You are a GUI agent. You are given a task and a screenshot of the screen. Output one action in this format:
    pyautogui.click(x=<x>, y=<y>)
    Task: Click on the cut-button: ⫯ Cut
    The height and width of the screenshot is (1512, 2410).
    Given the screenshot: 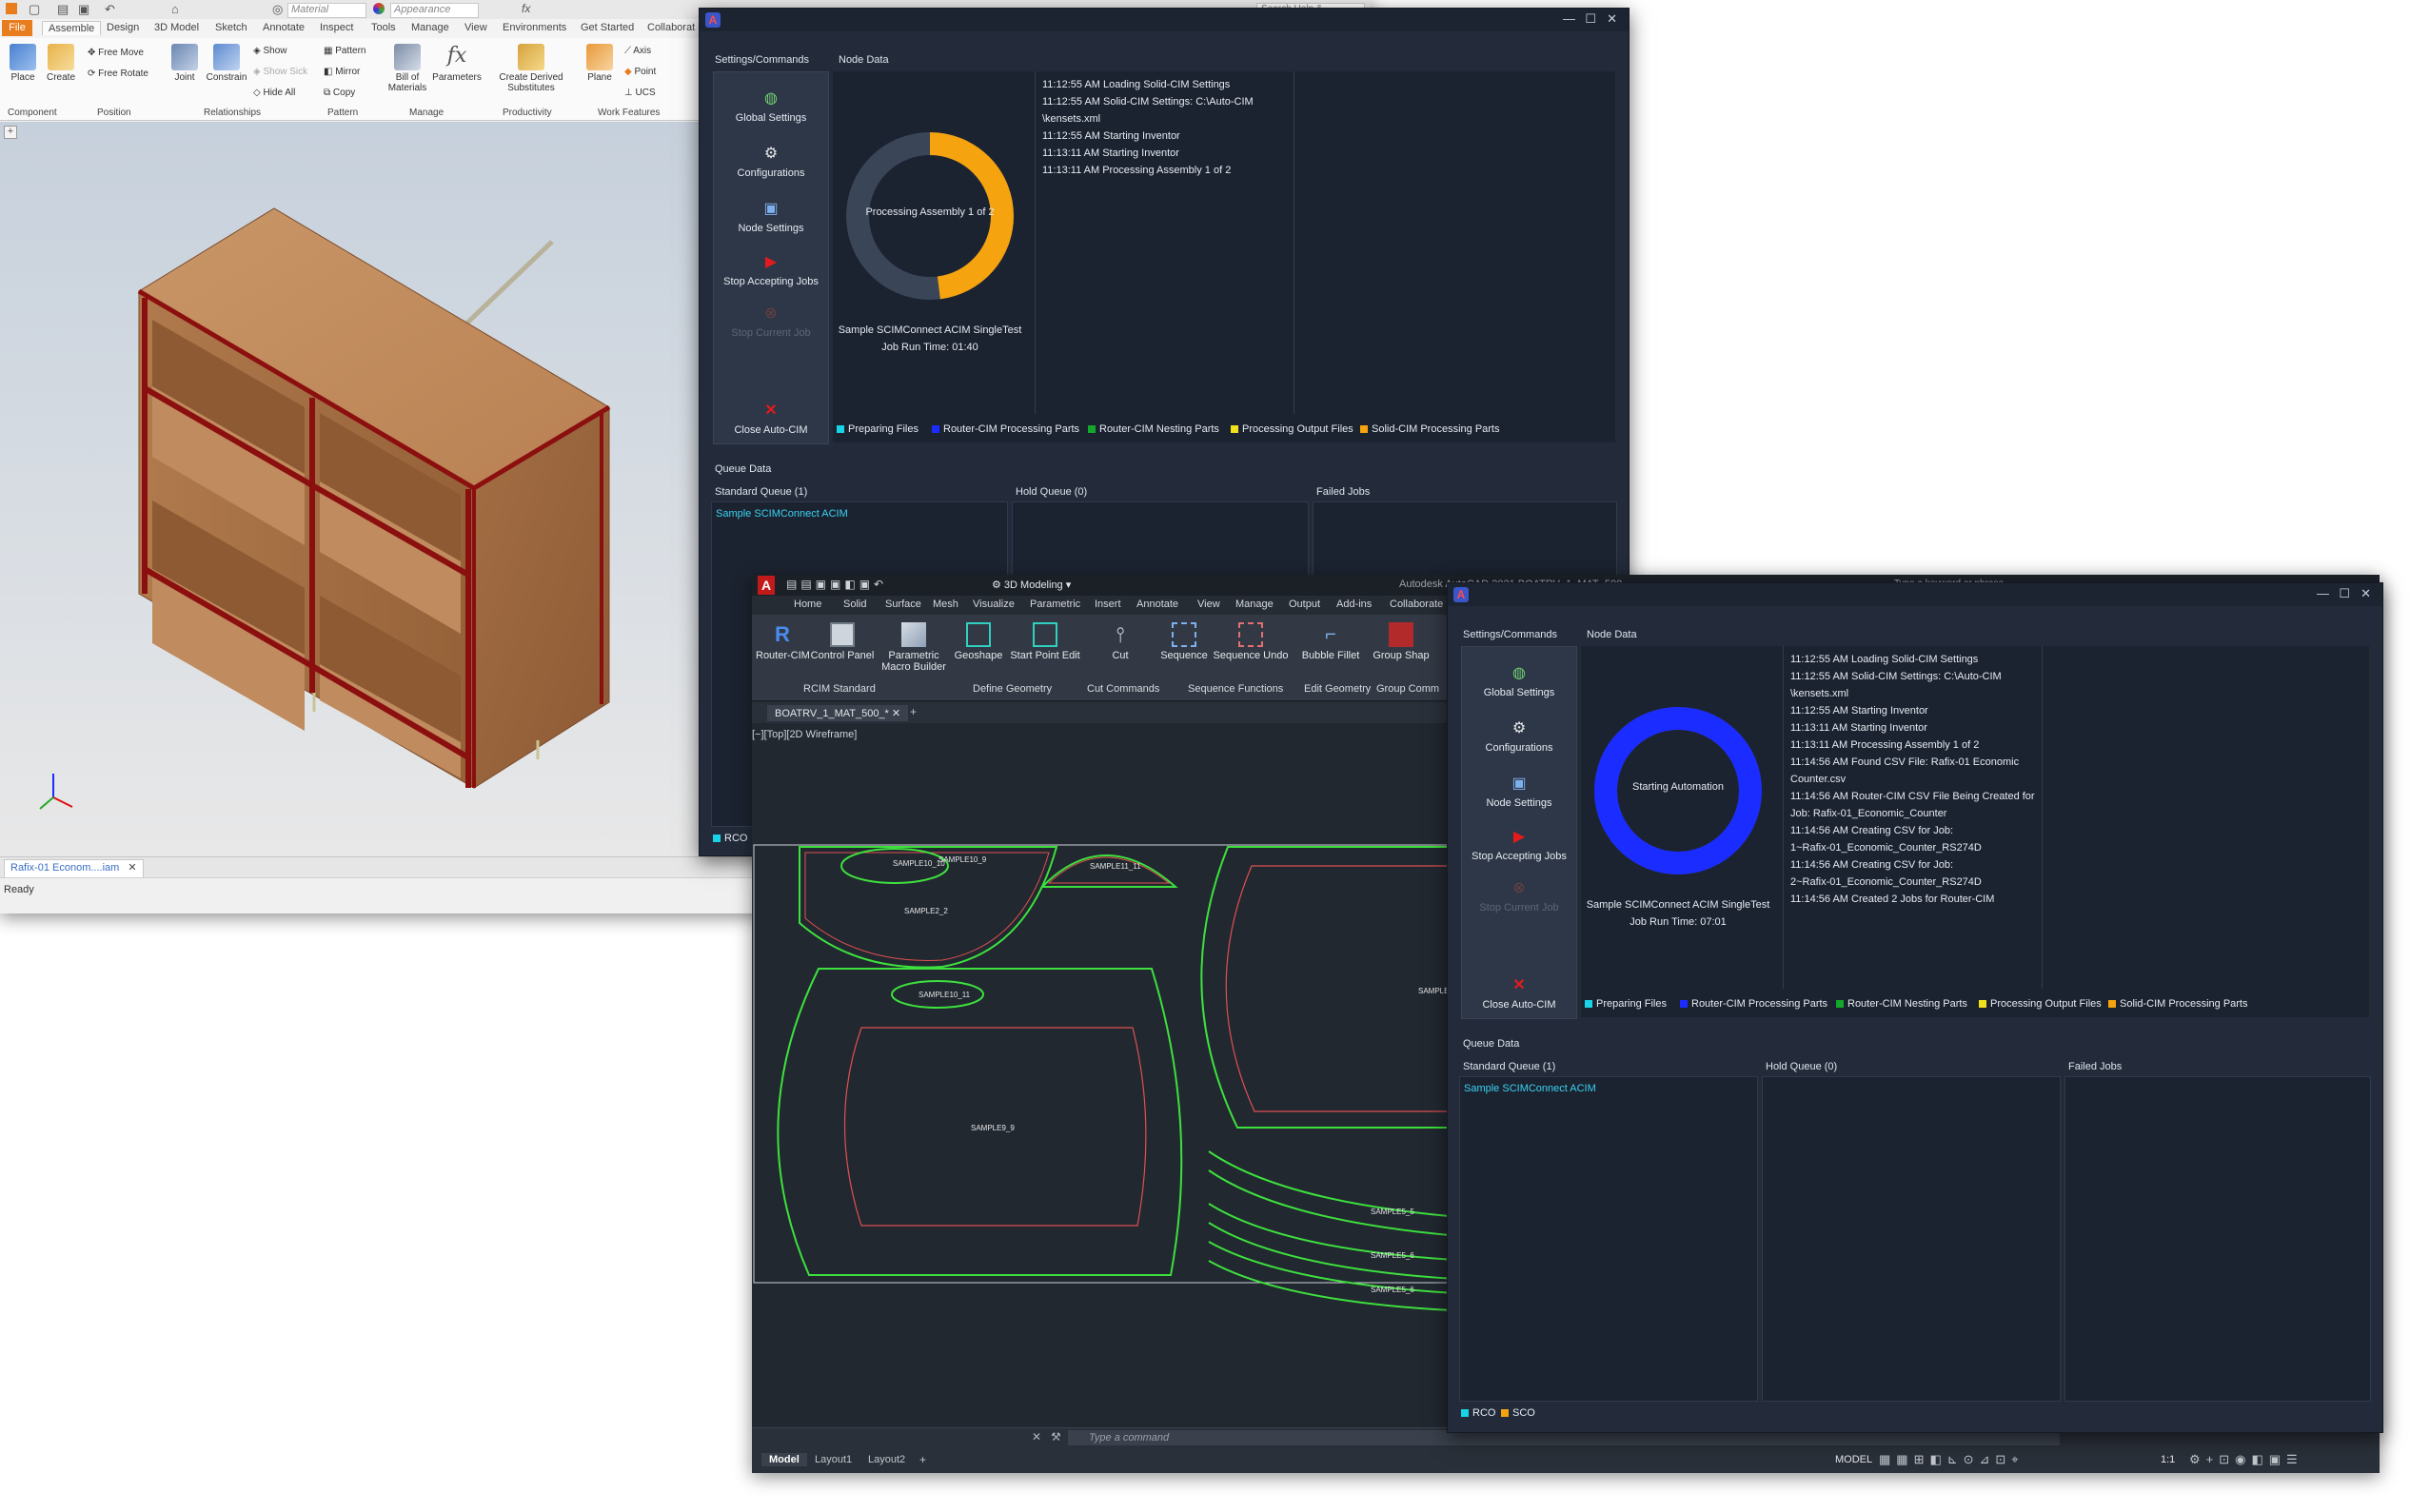 What is the action you would take?
    pyautogui.click(x=1121, y=641)
    